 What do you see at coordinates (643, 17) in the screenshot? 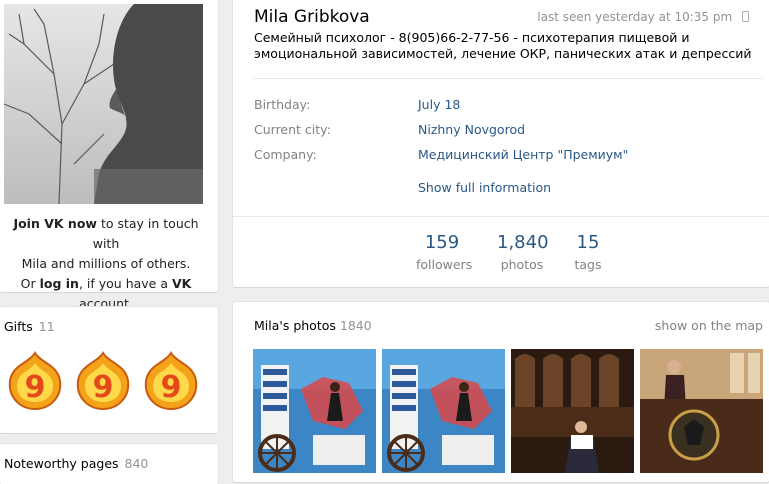
I see `last-seen-status: last seen yesterday at 10:35 pm` at bounding box center [643, 17].